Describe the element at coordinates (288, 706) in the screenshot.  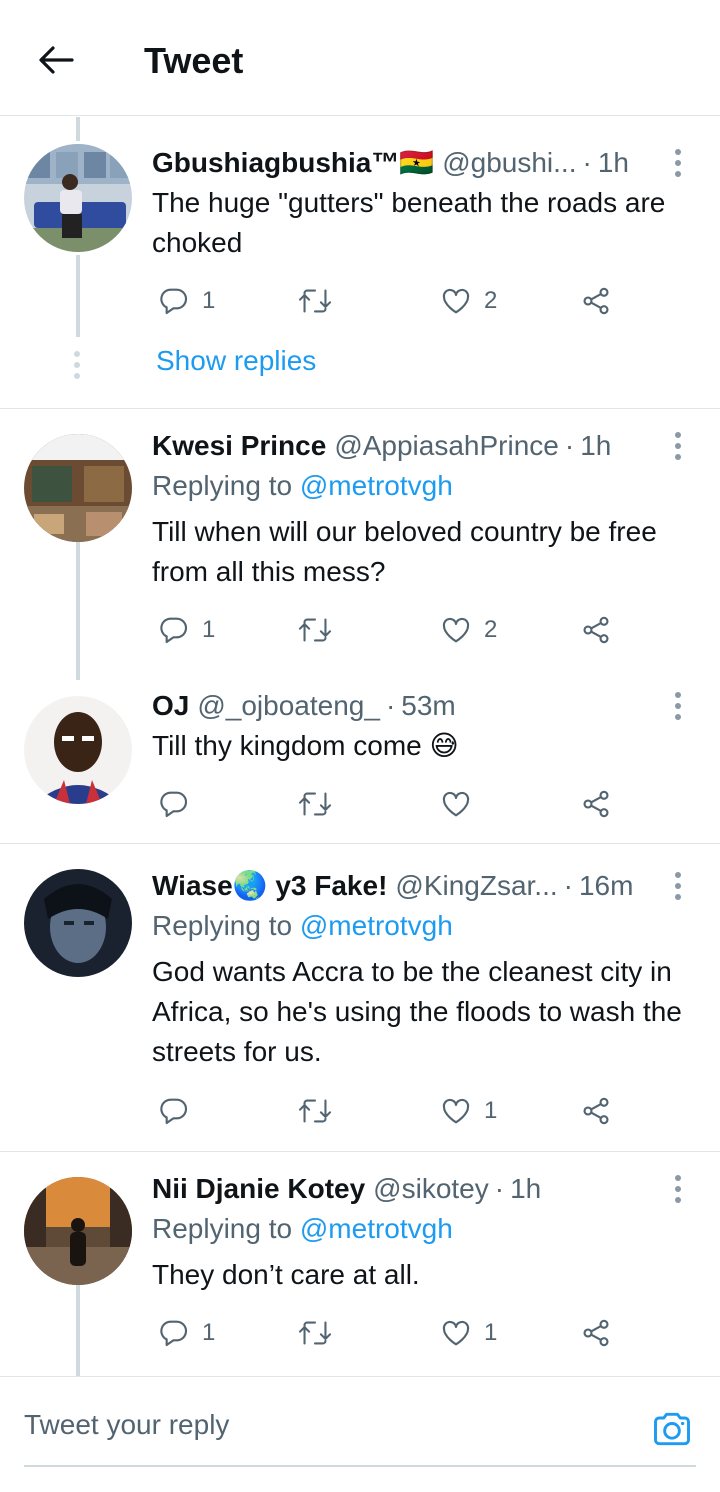
I see `user-handle: @_ojboateng_` at that location.